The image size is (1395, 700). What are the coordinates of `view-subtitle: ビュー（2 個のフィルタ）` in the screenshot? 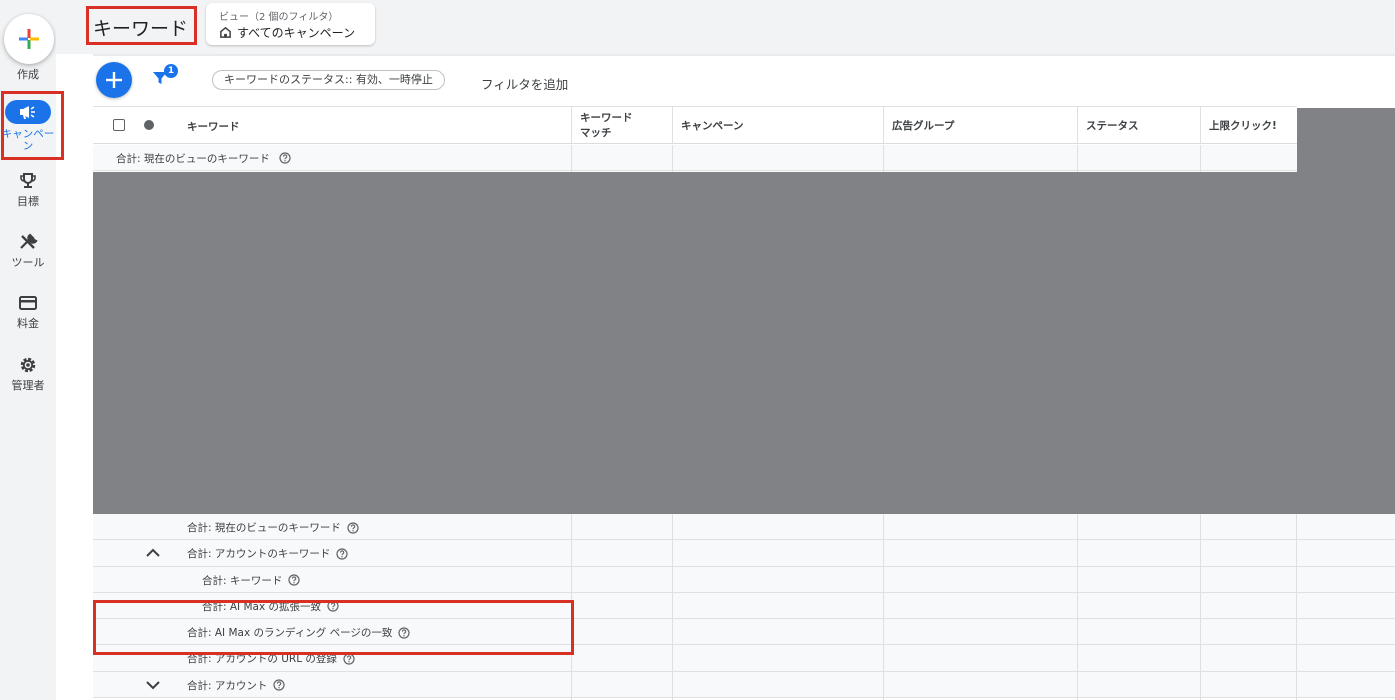 It's located at (279, 17).